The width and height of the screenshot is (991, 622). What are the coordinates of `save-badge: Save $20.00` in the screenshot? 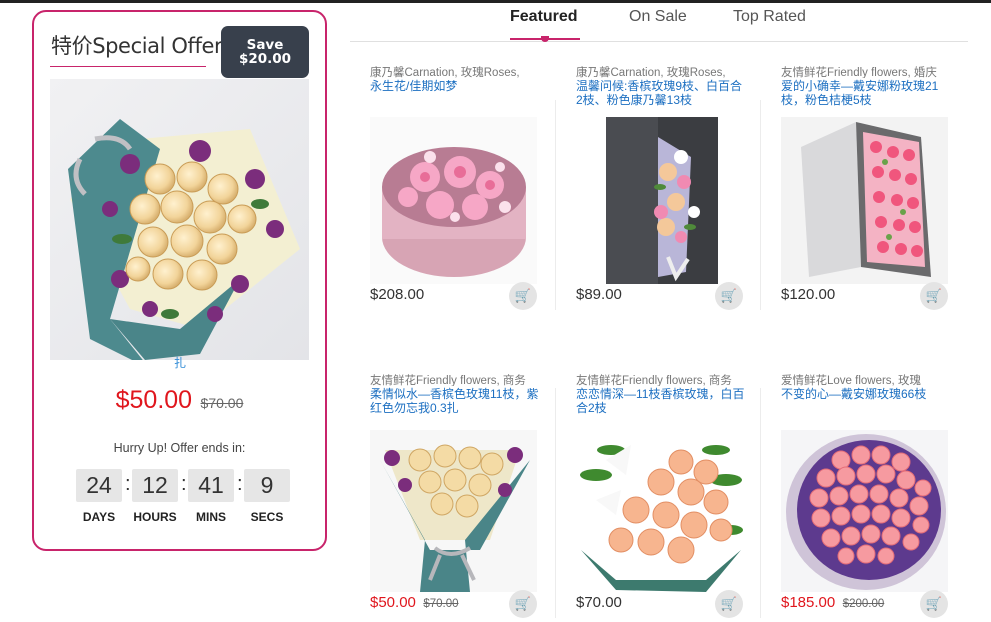 It's located at (265, 52).